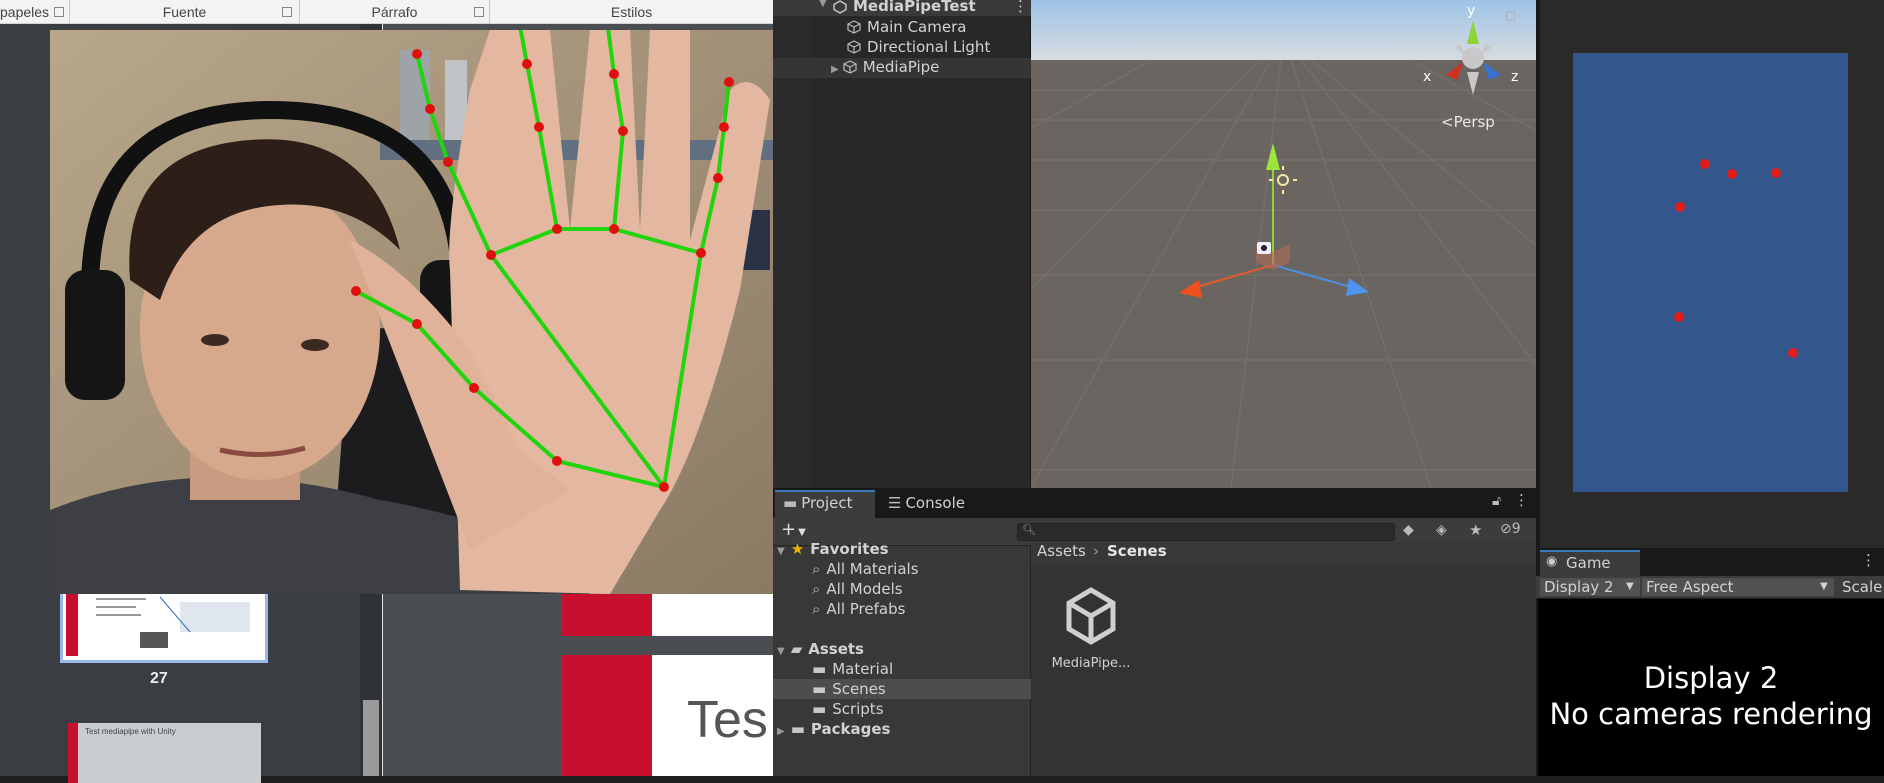 This screenshot has width=1884, height=783. What do you see at coordinates (857, 589) in the screenshot?
I see `tree-item-all-models: ⌕ All Models` at bounding box center [857, 589].